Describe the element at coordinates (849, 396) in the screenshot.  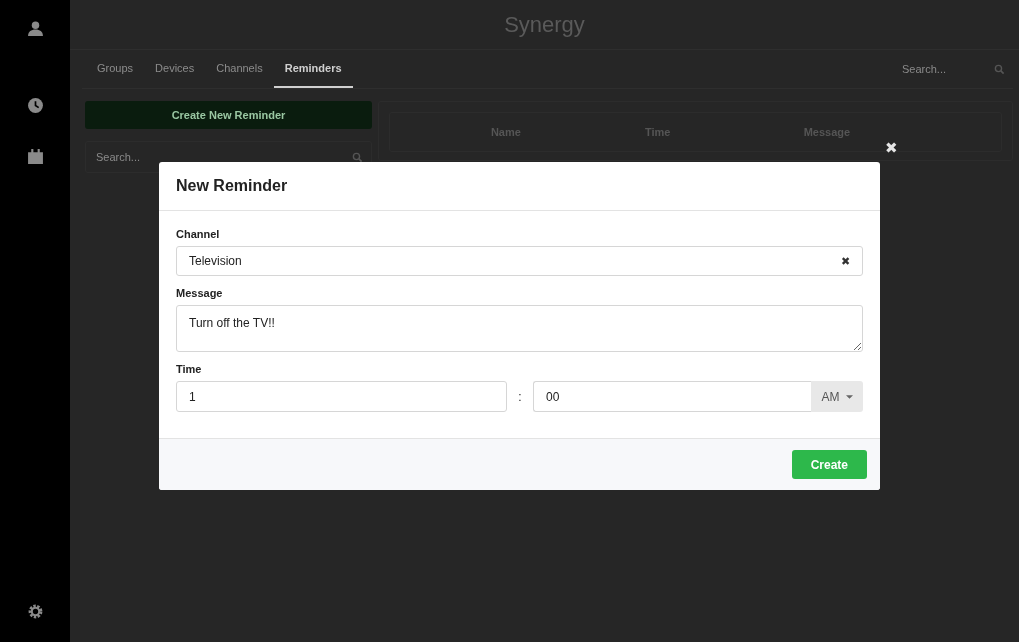
I see `caret-icon` at that location.